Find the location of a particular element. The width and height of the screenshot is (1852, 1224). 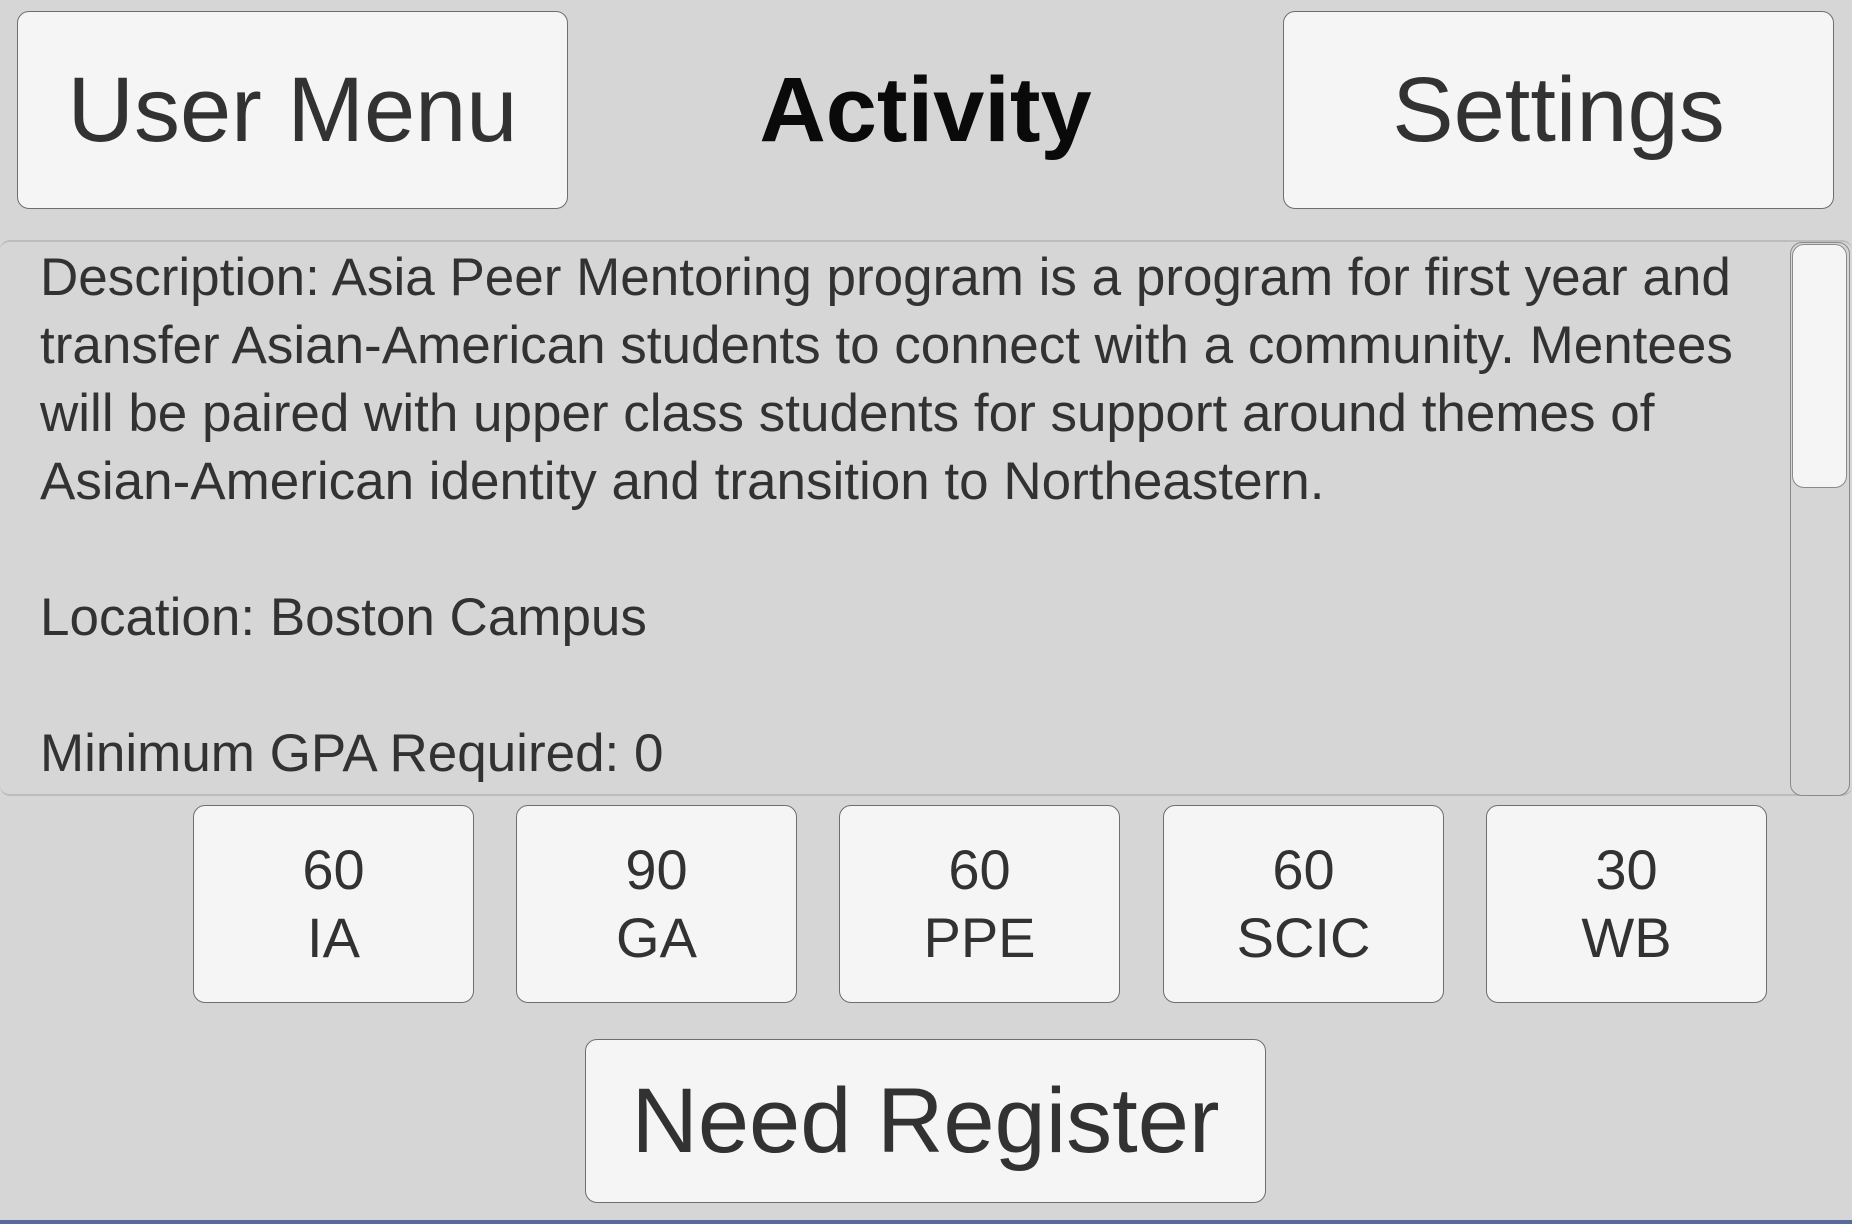

requirement-code: GA is located at coordinates (656, 937).